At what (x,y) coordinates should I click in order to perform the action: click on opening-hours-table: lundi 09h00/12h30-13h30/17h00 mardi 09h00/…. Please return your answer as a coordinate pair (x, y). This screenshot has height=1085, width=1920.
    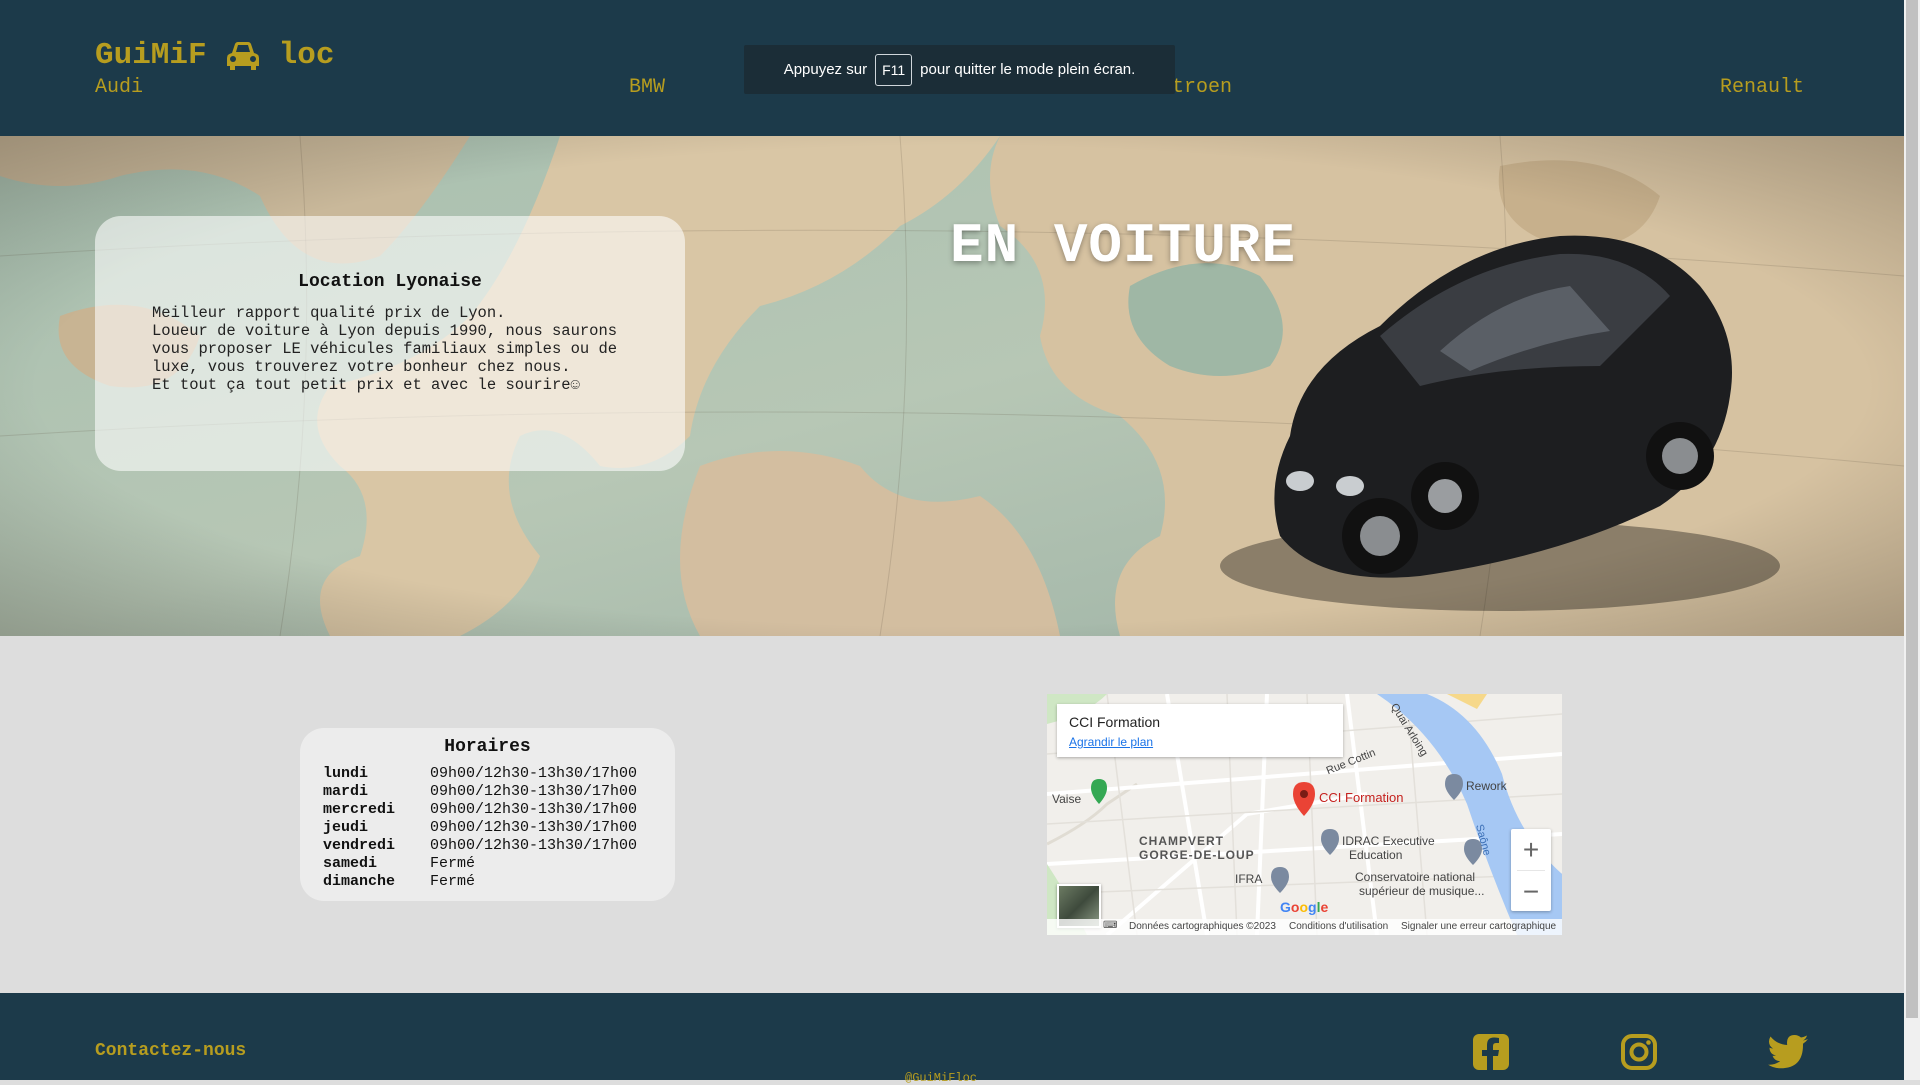
    Looking at the image, I should click on (480, 828).